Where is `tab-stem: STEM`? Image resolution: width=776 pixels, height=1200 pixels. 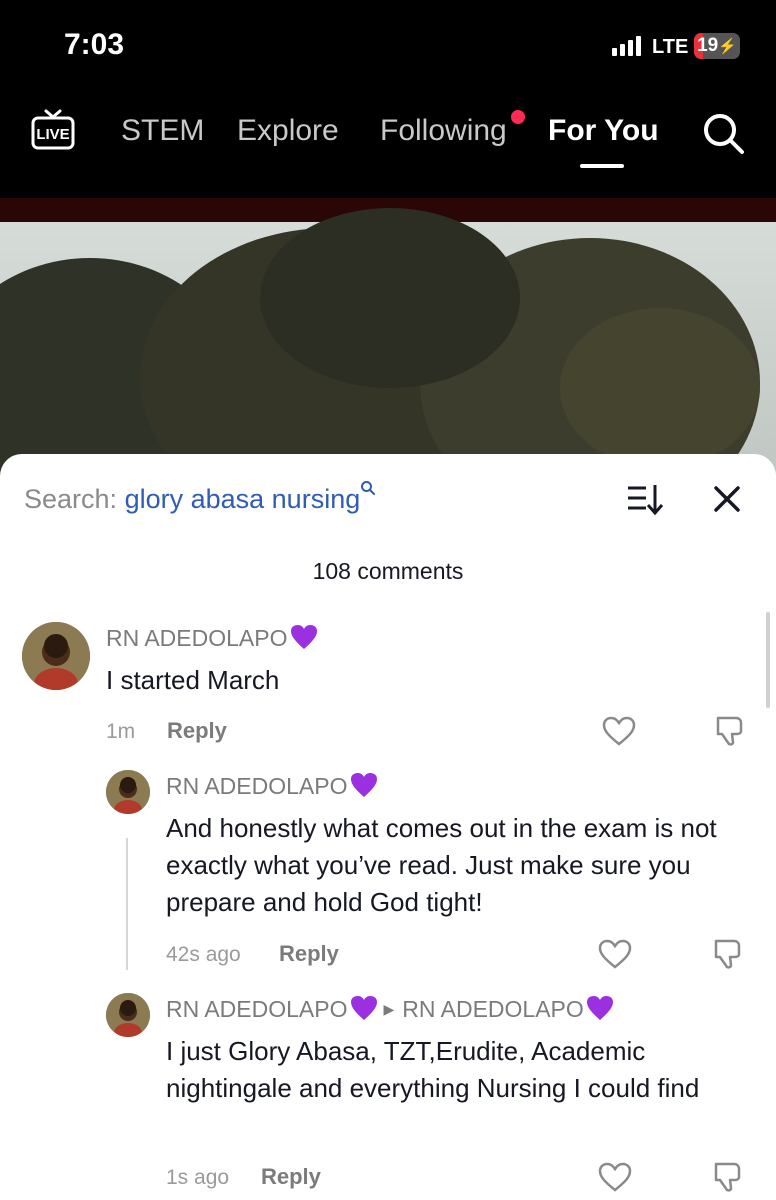 tab-stem: STEM is located at coordinates (162, 131).